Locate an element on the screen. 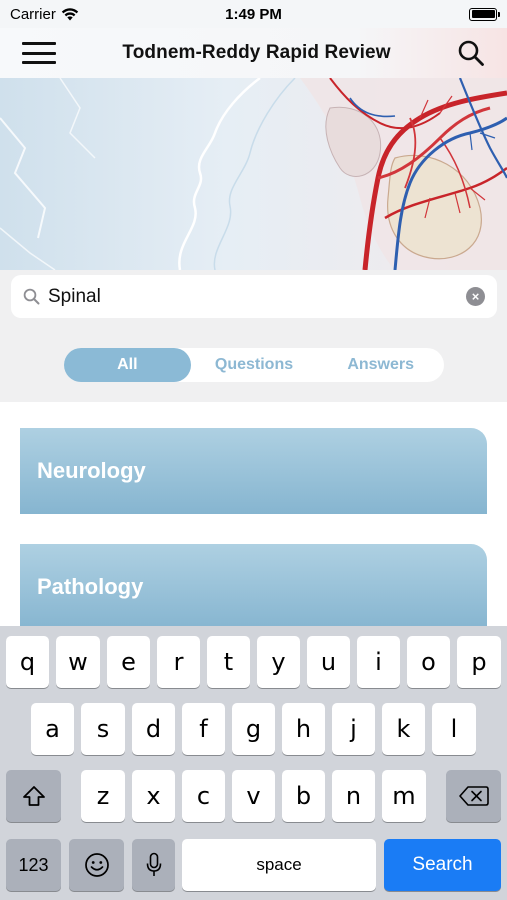 The width and height of the screenshot is (507, 900). clear-icon: × is located at coordinates (475, 296).